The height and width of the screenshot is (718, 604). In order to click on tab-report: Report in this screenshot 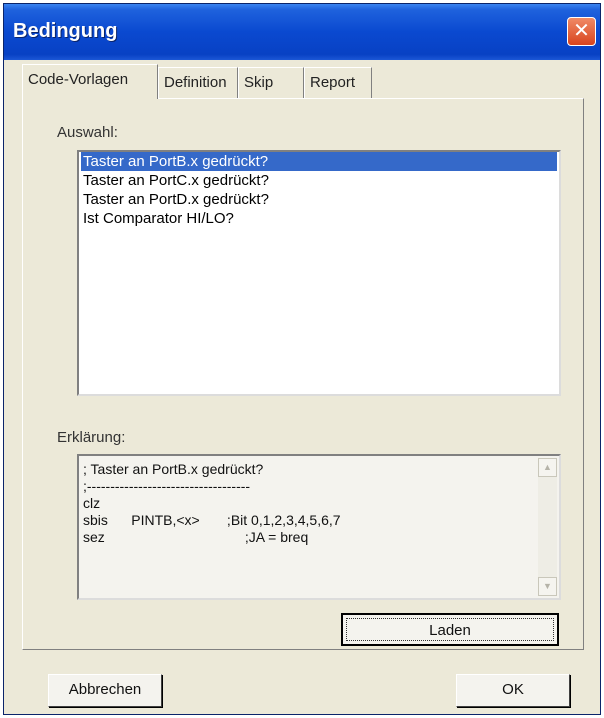, I will do `click(338, 82)`.